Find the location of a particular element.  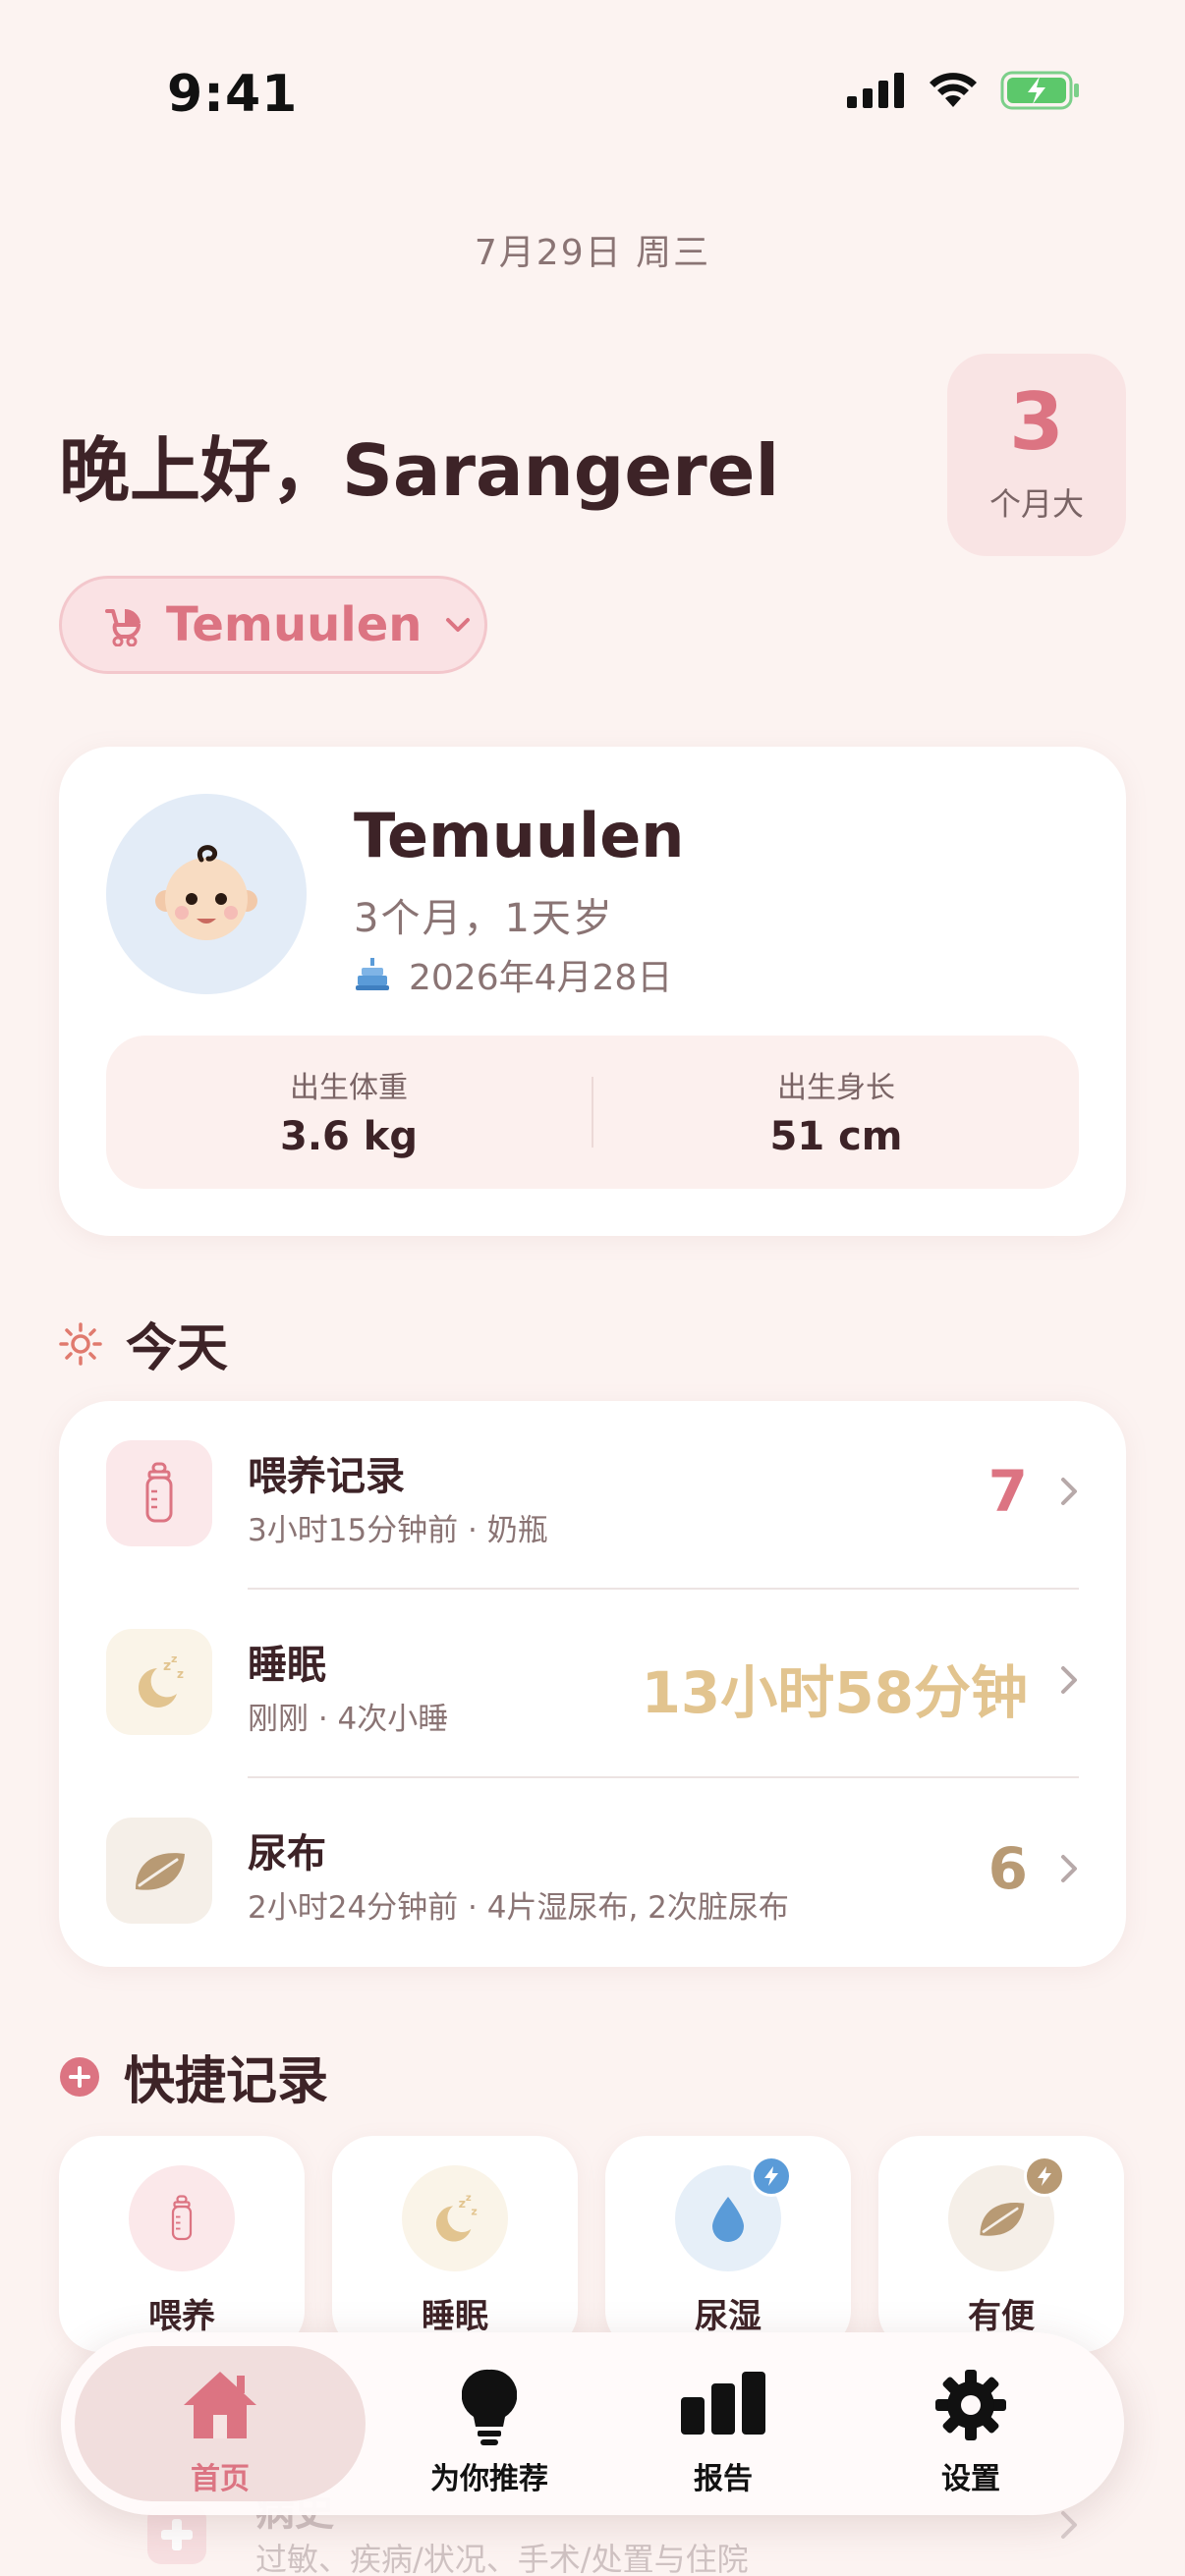

baby-age: 3个月，1天岁 is located at coordinates (484, 918).